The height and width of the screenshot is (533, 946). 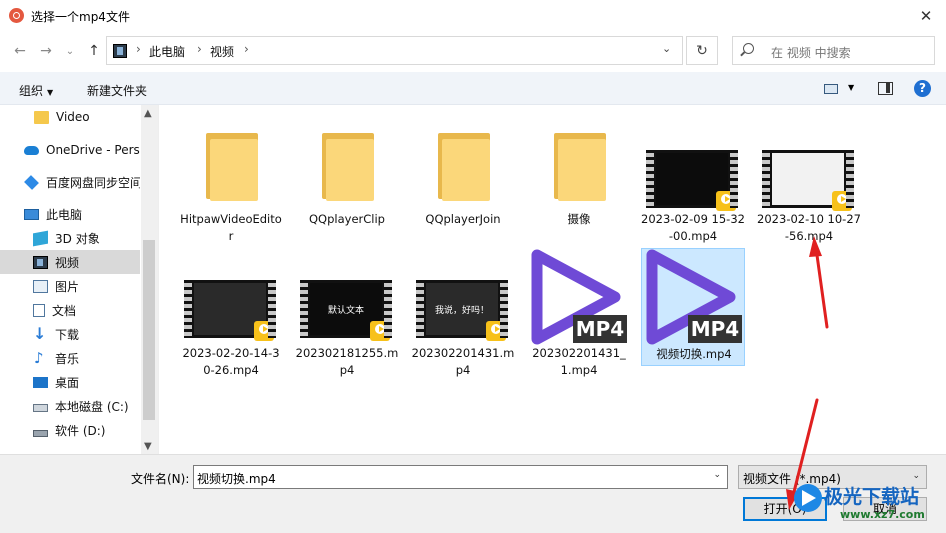 I want to click on sidebar-item-3d: 3D 对象, so click(x=70, y=238).